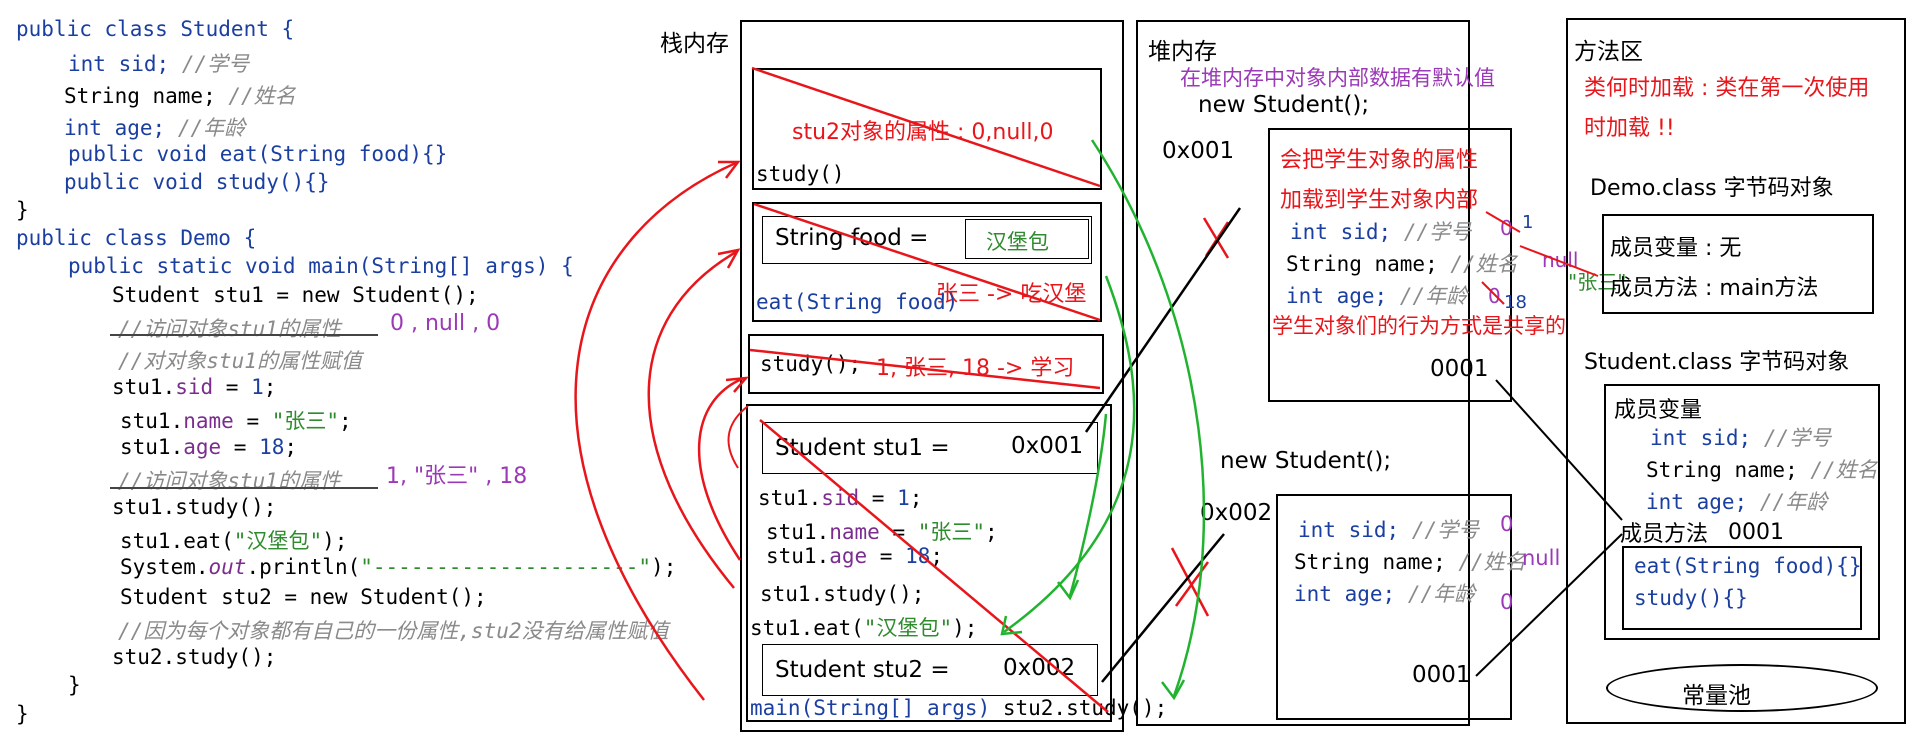 This screenshot has height=747, width=1920. What do you see at coordinates (321, 266) in the screenshot?
I see `code-line: public static void main(String[] args) {` at bounding box center [321, 266].